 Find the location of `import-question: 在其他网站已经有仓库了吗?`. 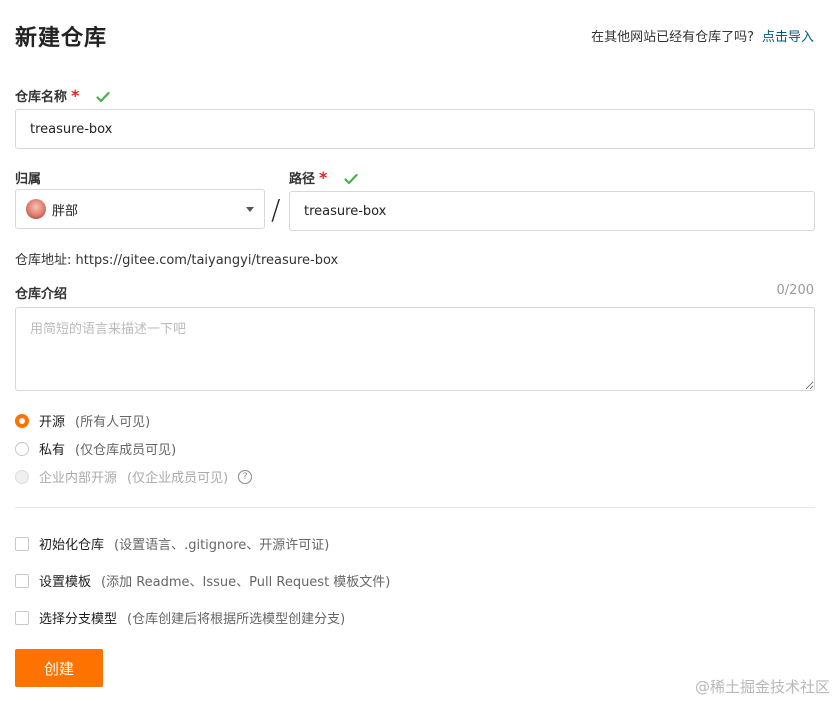

import-question: 在其他网站已经有仓库了吗? is located at coordinates (672, 37).